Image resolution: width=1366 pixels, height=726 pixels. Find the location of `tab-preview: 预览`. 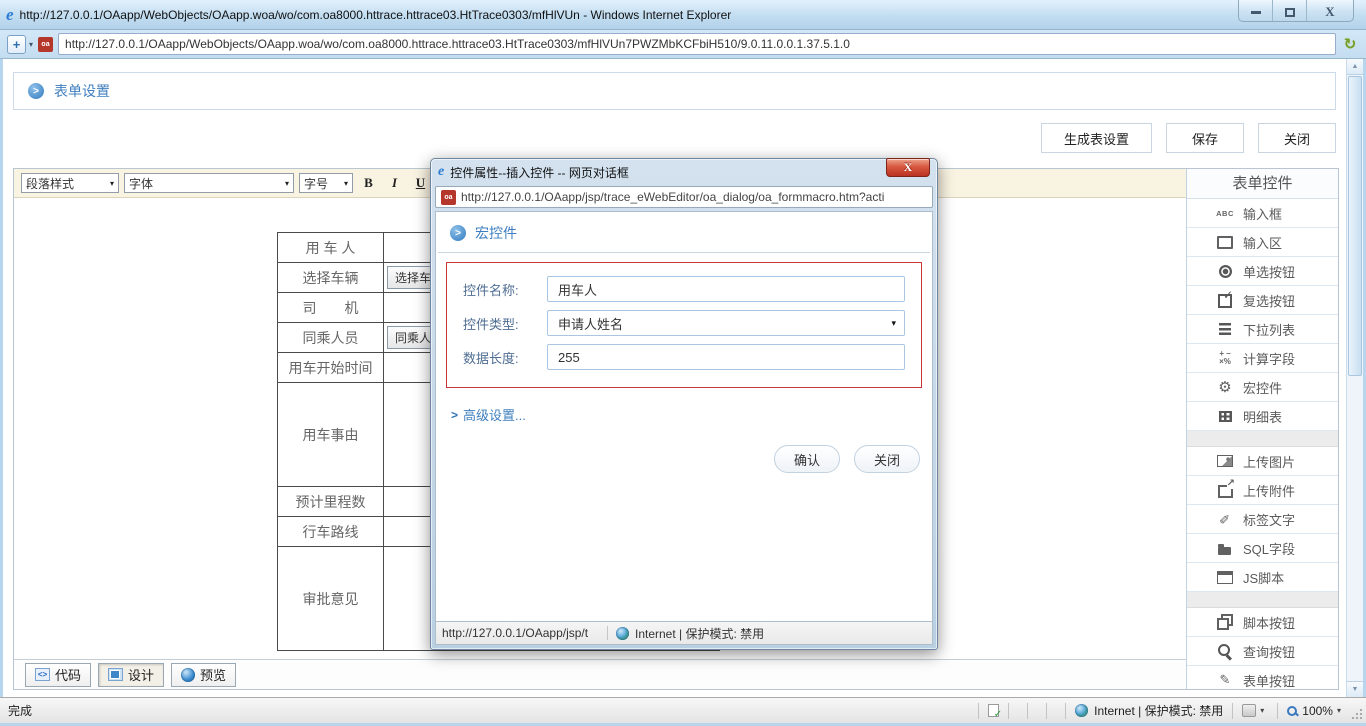

tab-preview: 预览 is located at coordinates (204, 674).